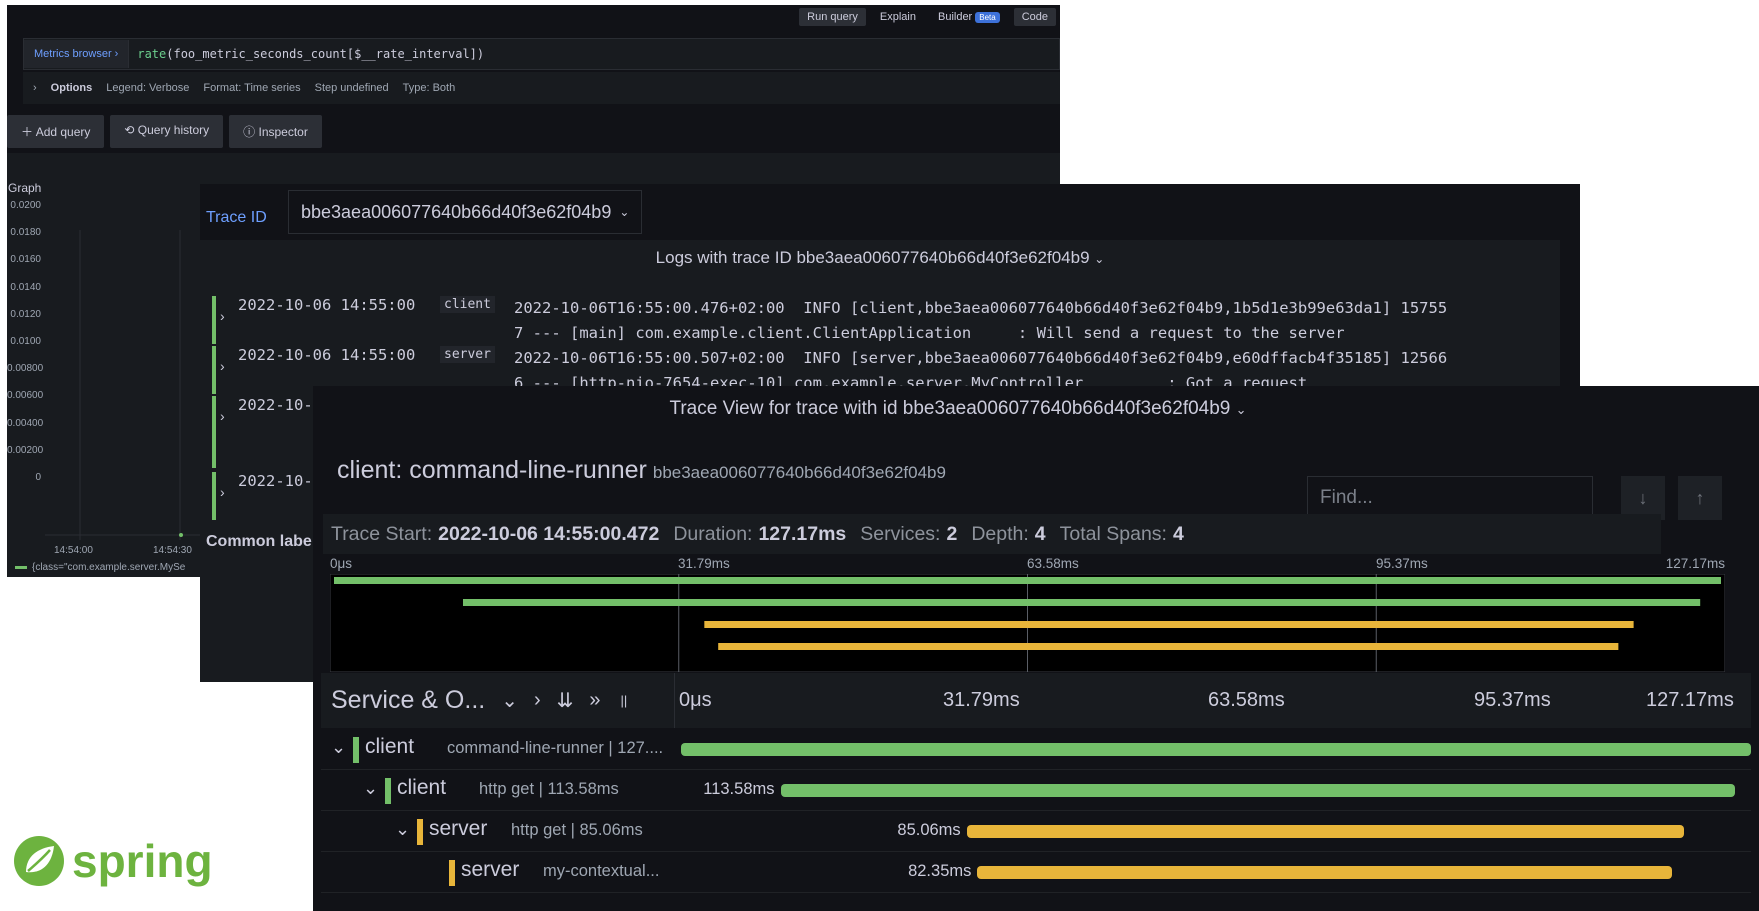 This screenshot has height=911, width=1759. I want to click on graph-legend: {class="com.example.server.MySe, so click(100, 567).